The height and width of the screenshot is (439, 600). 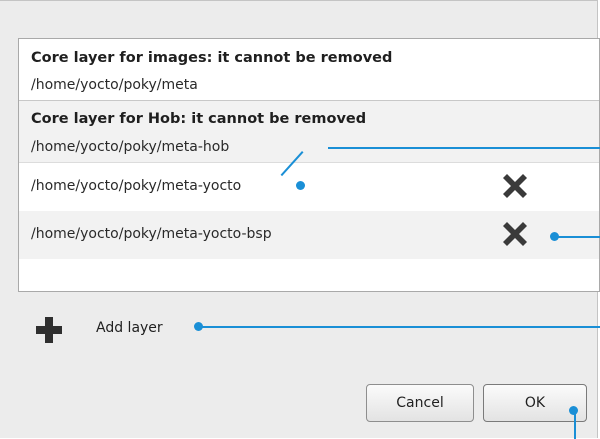 I want to click on layer-path: /home/yocto/poky/meta-hob, so click(x=130, y=147).